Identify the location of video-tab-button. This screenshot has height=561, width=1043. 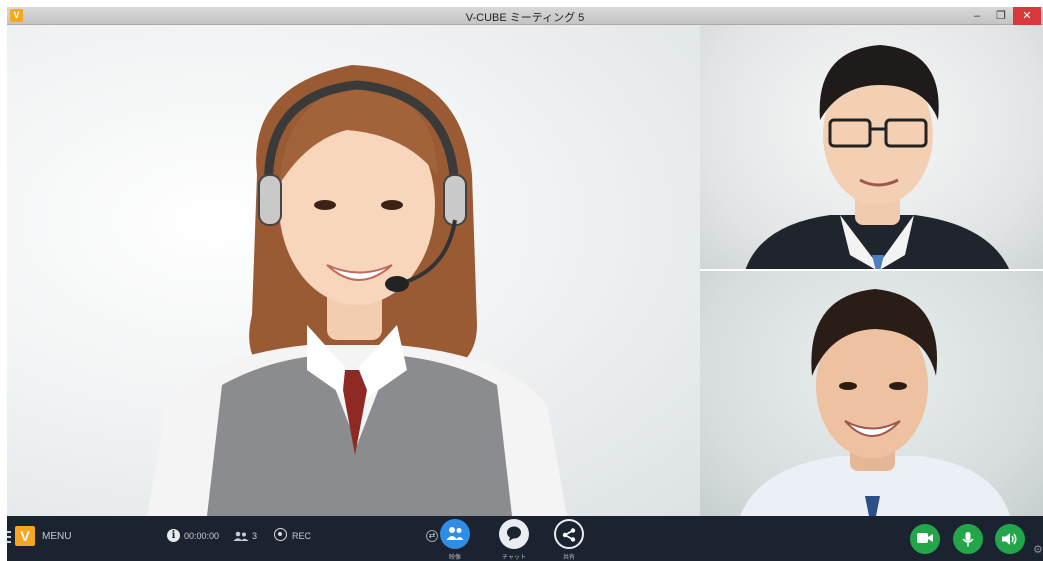
(455, 534).